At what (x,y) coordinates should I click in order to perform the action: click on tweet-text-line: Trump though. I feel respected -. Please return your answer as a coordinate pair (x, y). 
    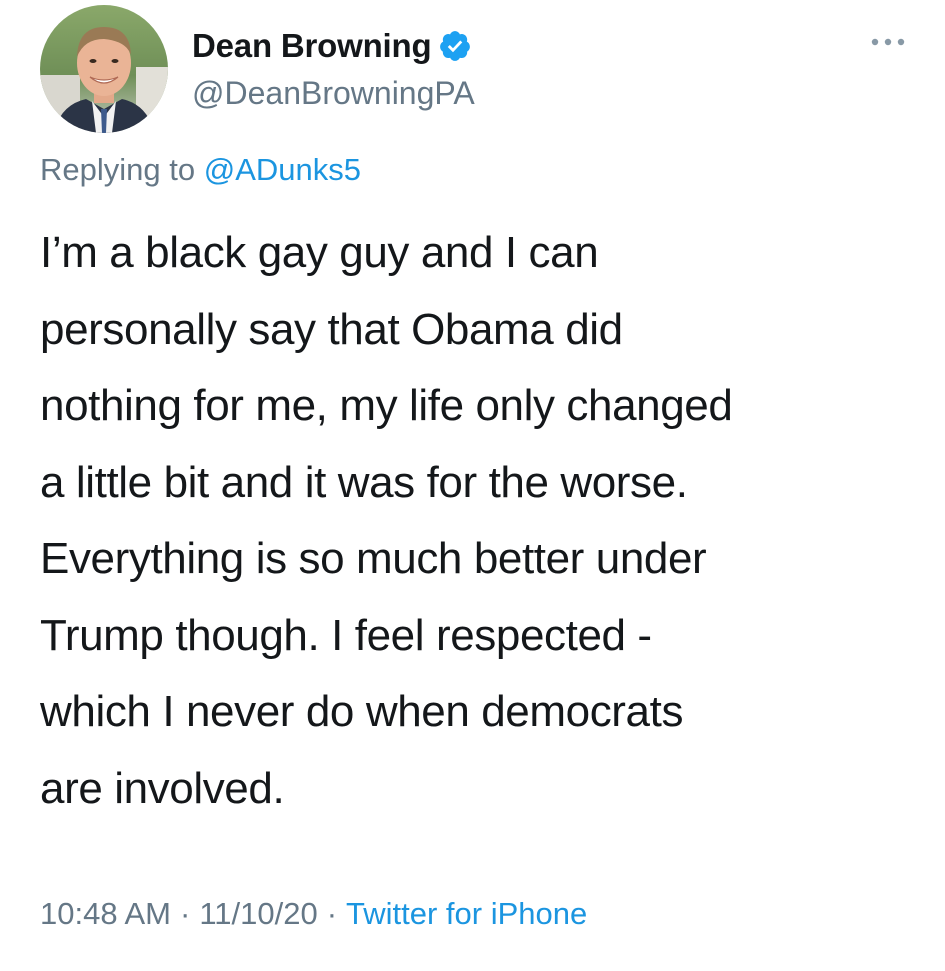
    Looking at the image, I should click on (346, 635).